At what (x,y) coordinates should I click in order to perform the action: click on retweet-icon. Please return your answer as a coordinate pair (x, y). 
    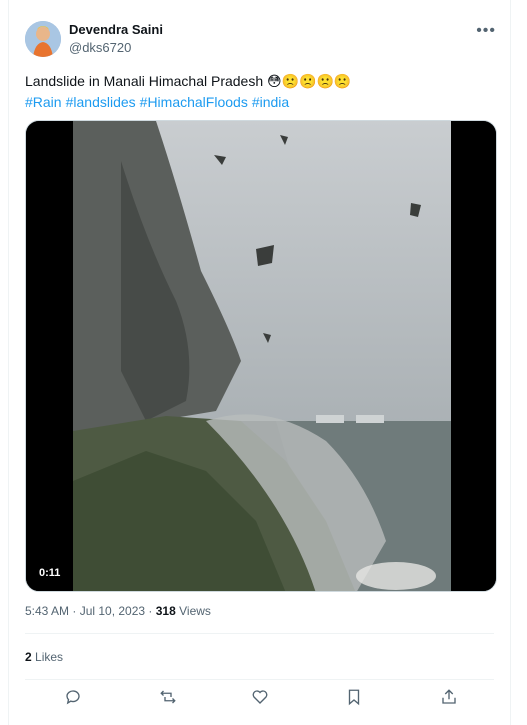
    Looking at the image, I should click on (170, 699).